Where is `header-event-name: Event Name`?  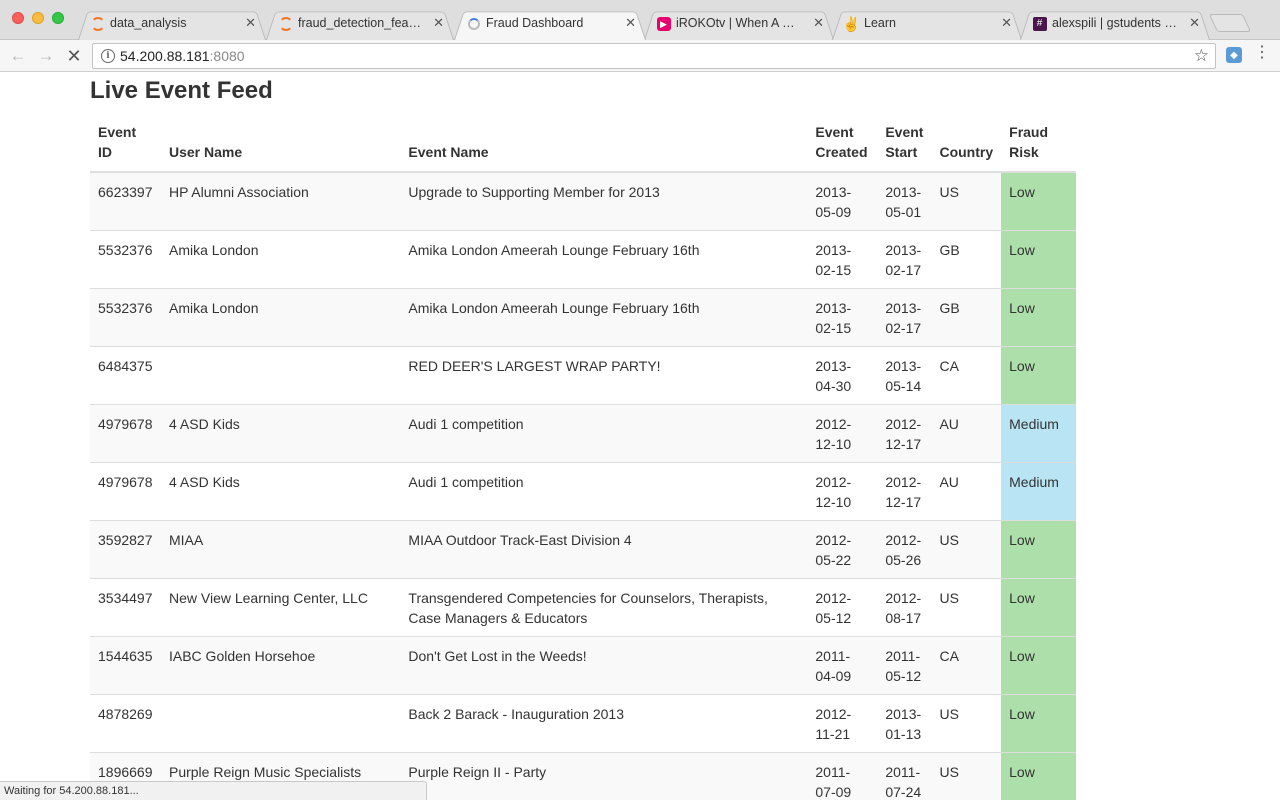
header-event-name: Event Name is located at coordinates (604, 145).